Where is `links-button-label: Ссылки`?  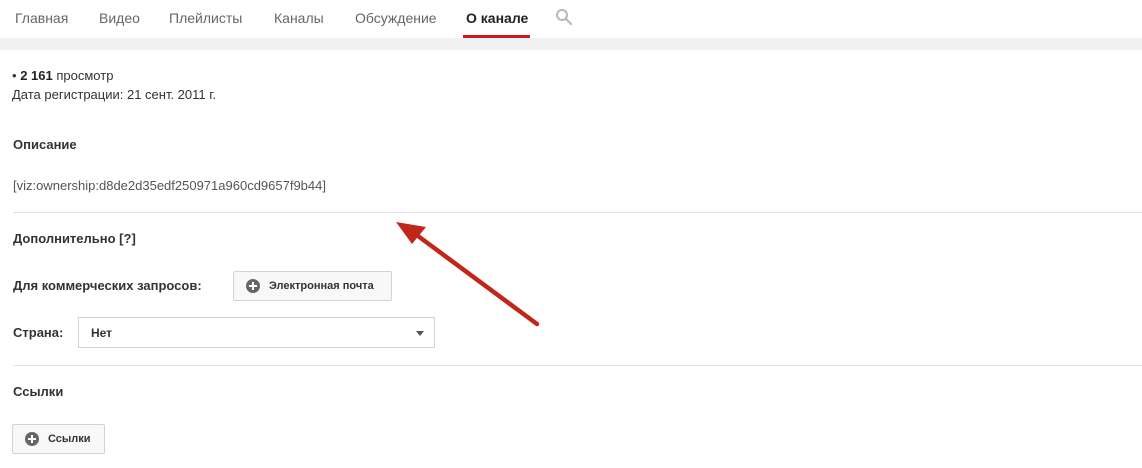 links-button-label: Ссылки is located at coordinates (69, 439).